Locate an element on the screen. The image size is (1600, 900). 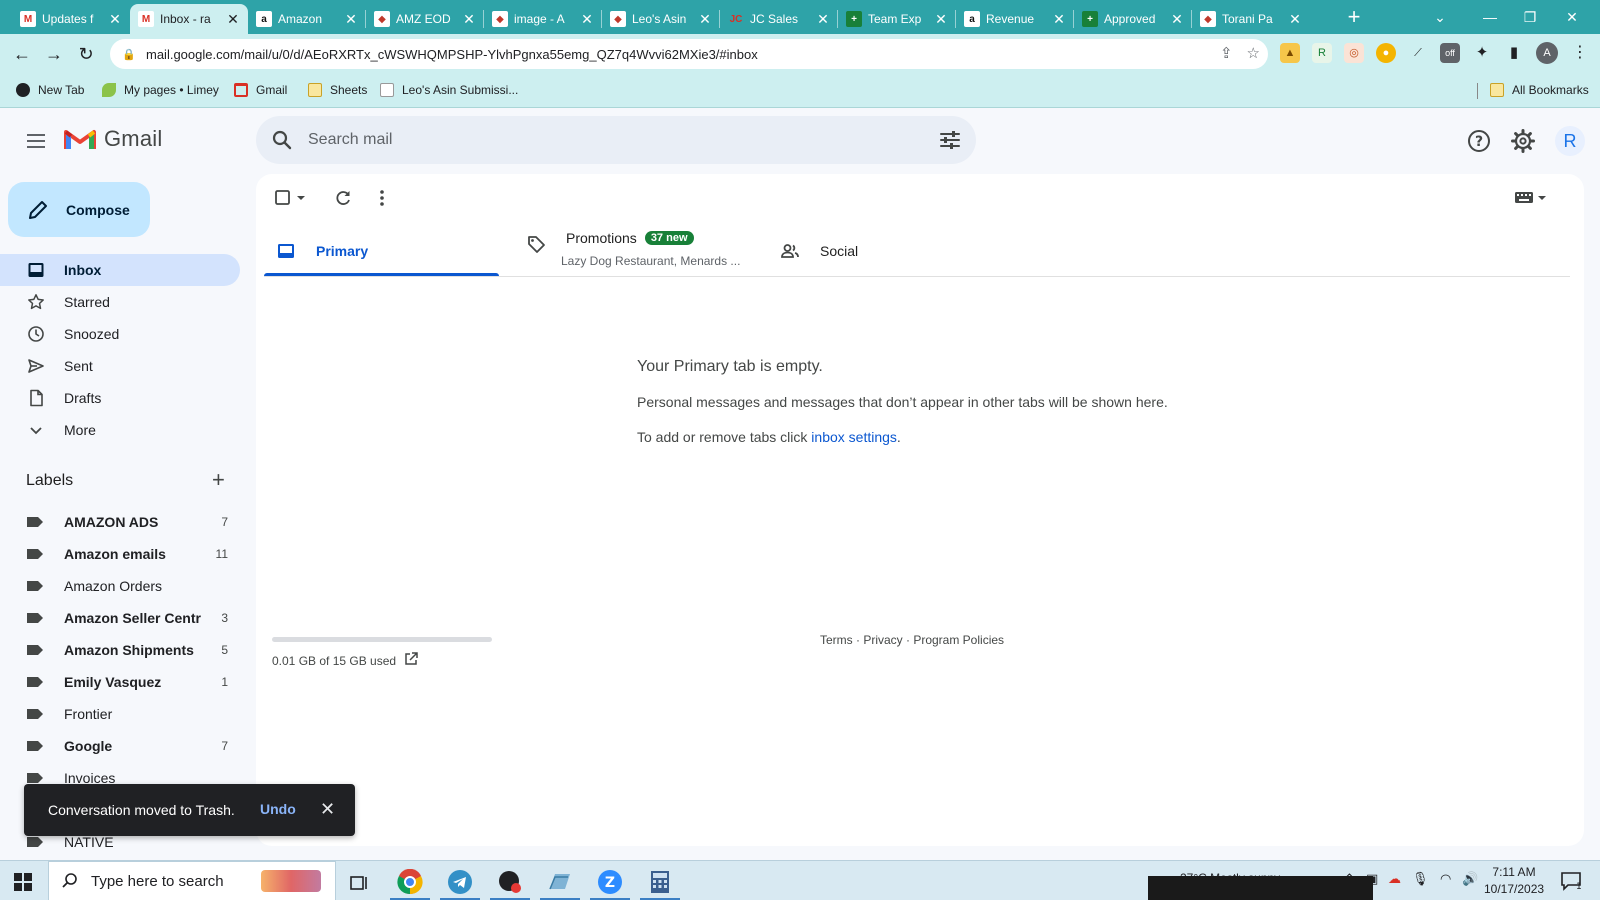
wifi-icon: ◠ is located at coordinates (1445, 879).